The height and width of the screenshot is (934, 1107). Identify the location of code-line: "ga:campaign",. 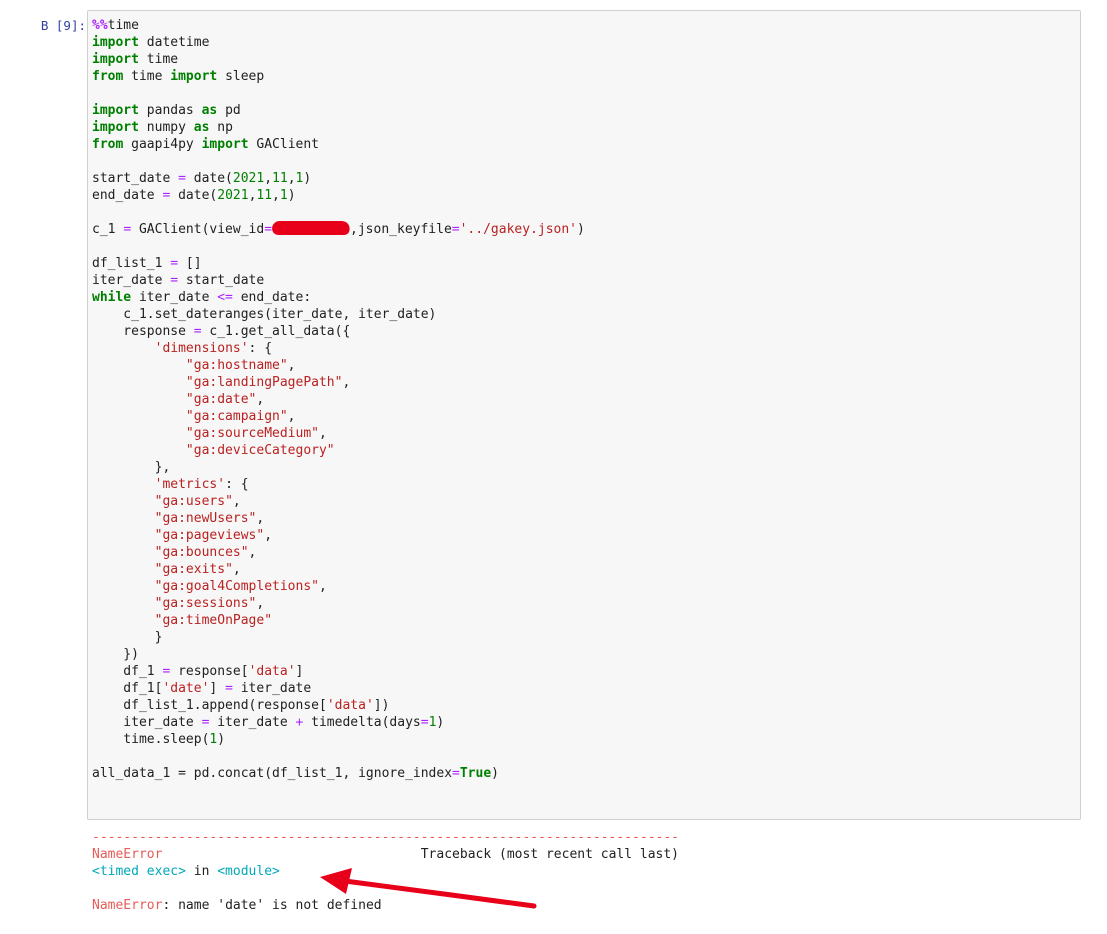
(338, 416).